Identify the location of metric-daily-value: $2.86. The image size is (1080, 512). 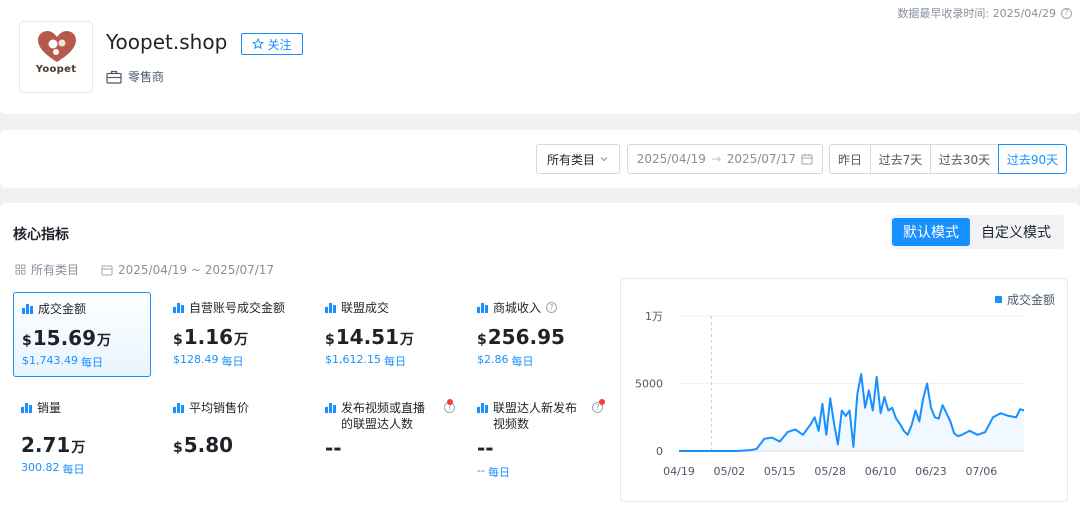
(493, 359).